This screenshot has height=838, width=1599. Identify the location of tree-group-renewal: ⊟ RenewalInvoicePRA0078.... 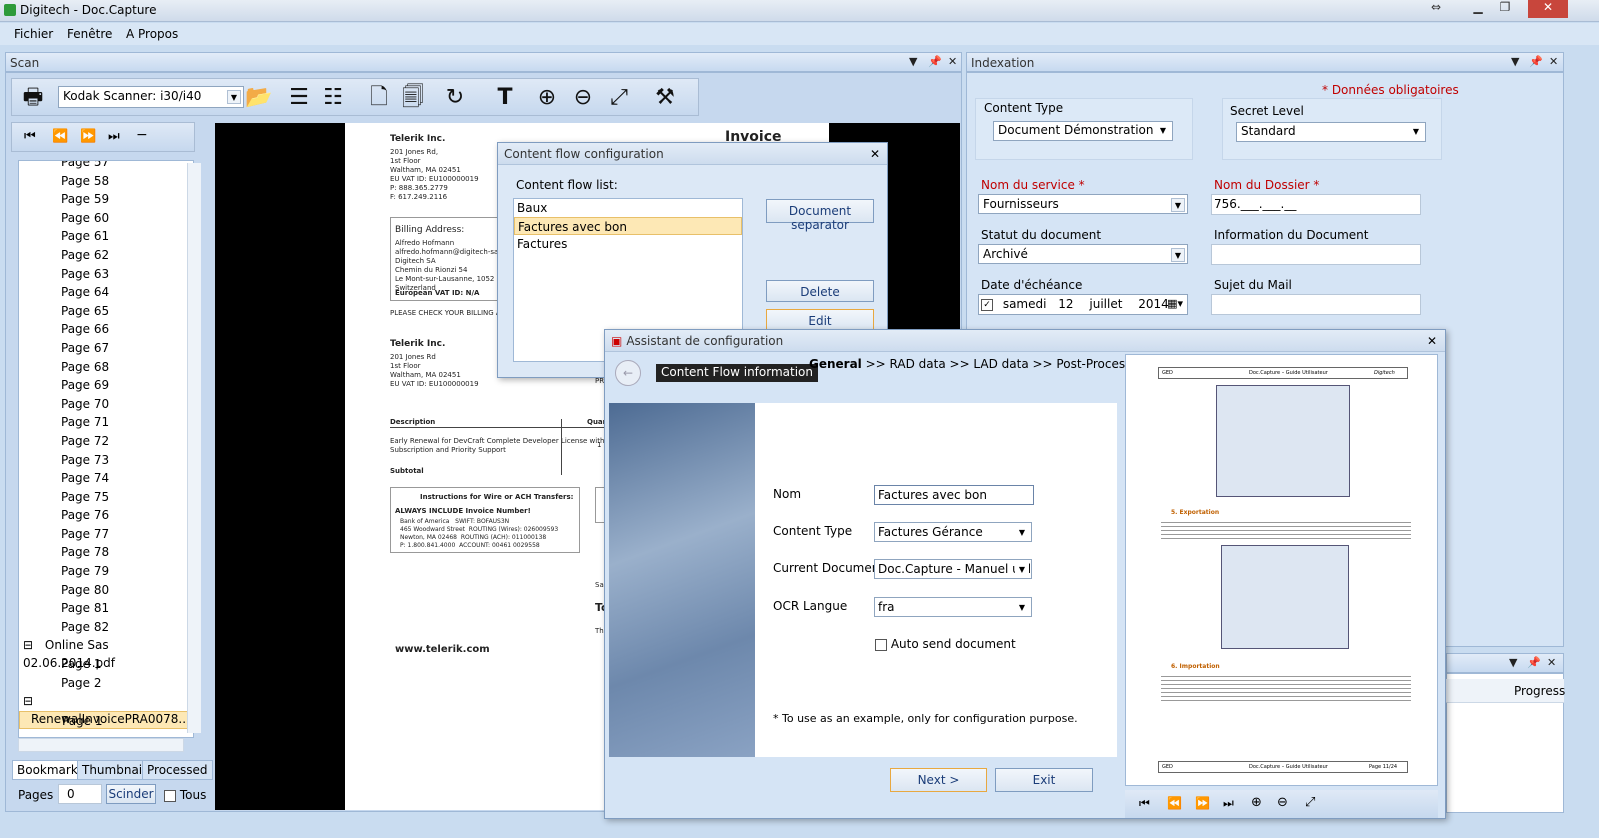
(106, 709).